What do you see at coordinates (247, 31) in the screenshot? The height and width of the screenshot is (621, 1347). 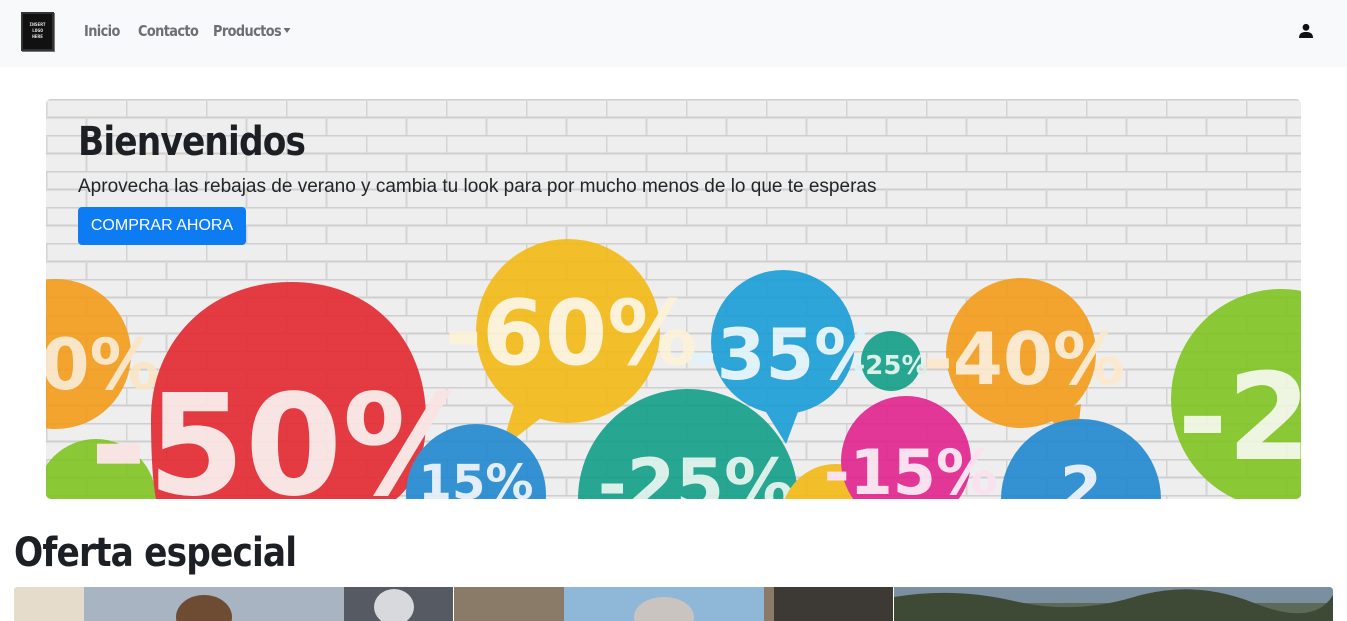 I see `nav-dropdown-productos-label: Productos` at bounding box center [247, 31].